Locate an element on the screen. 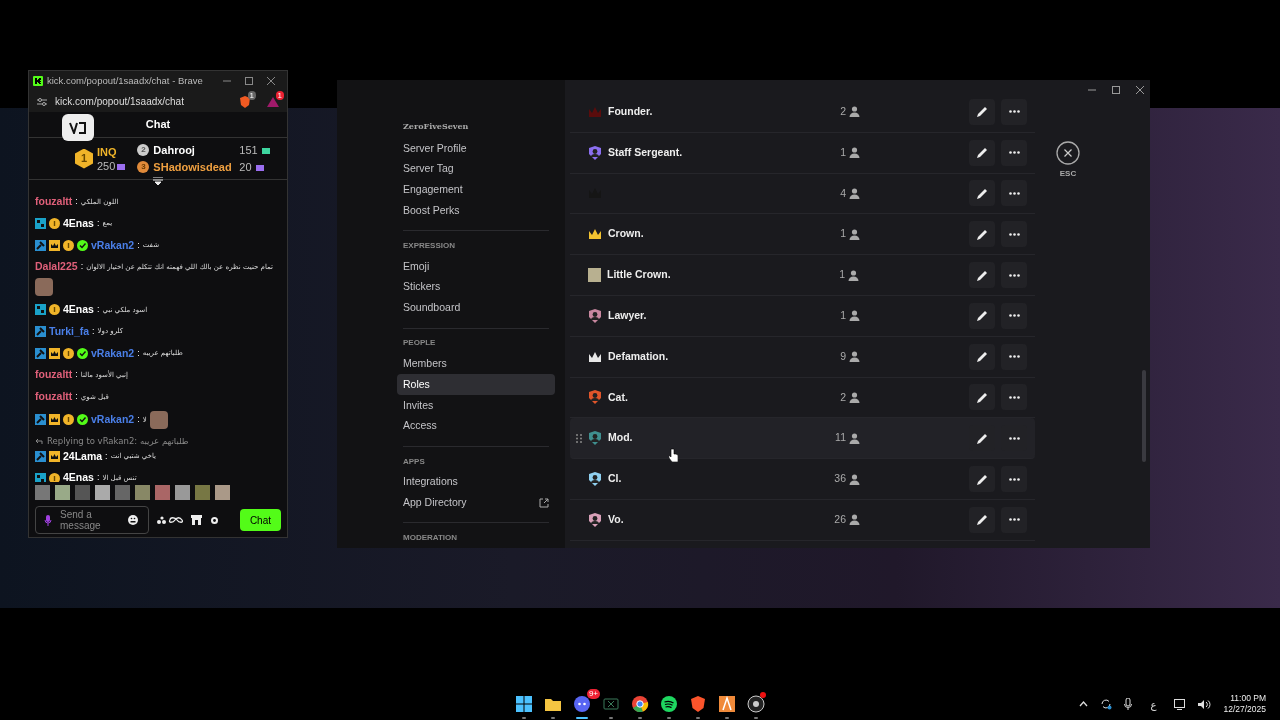  username: Dalal225 is located at coordinates (56, 267).